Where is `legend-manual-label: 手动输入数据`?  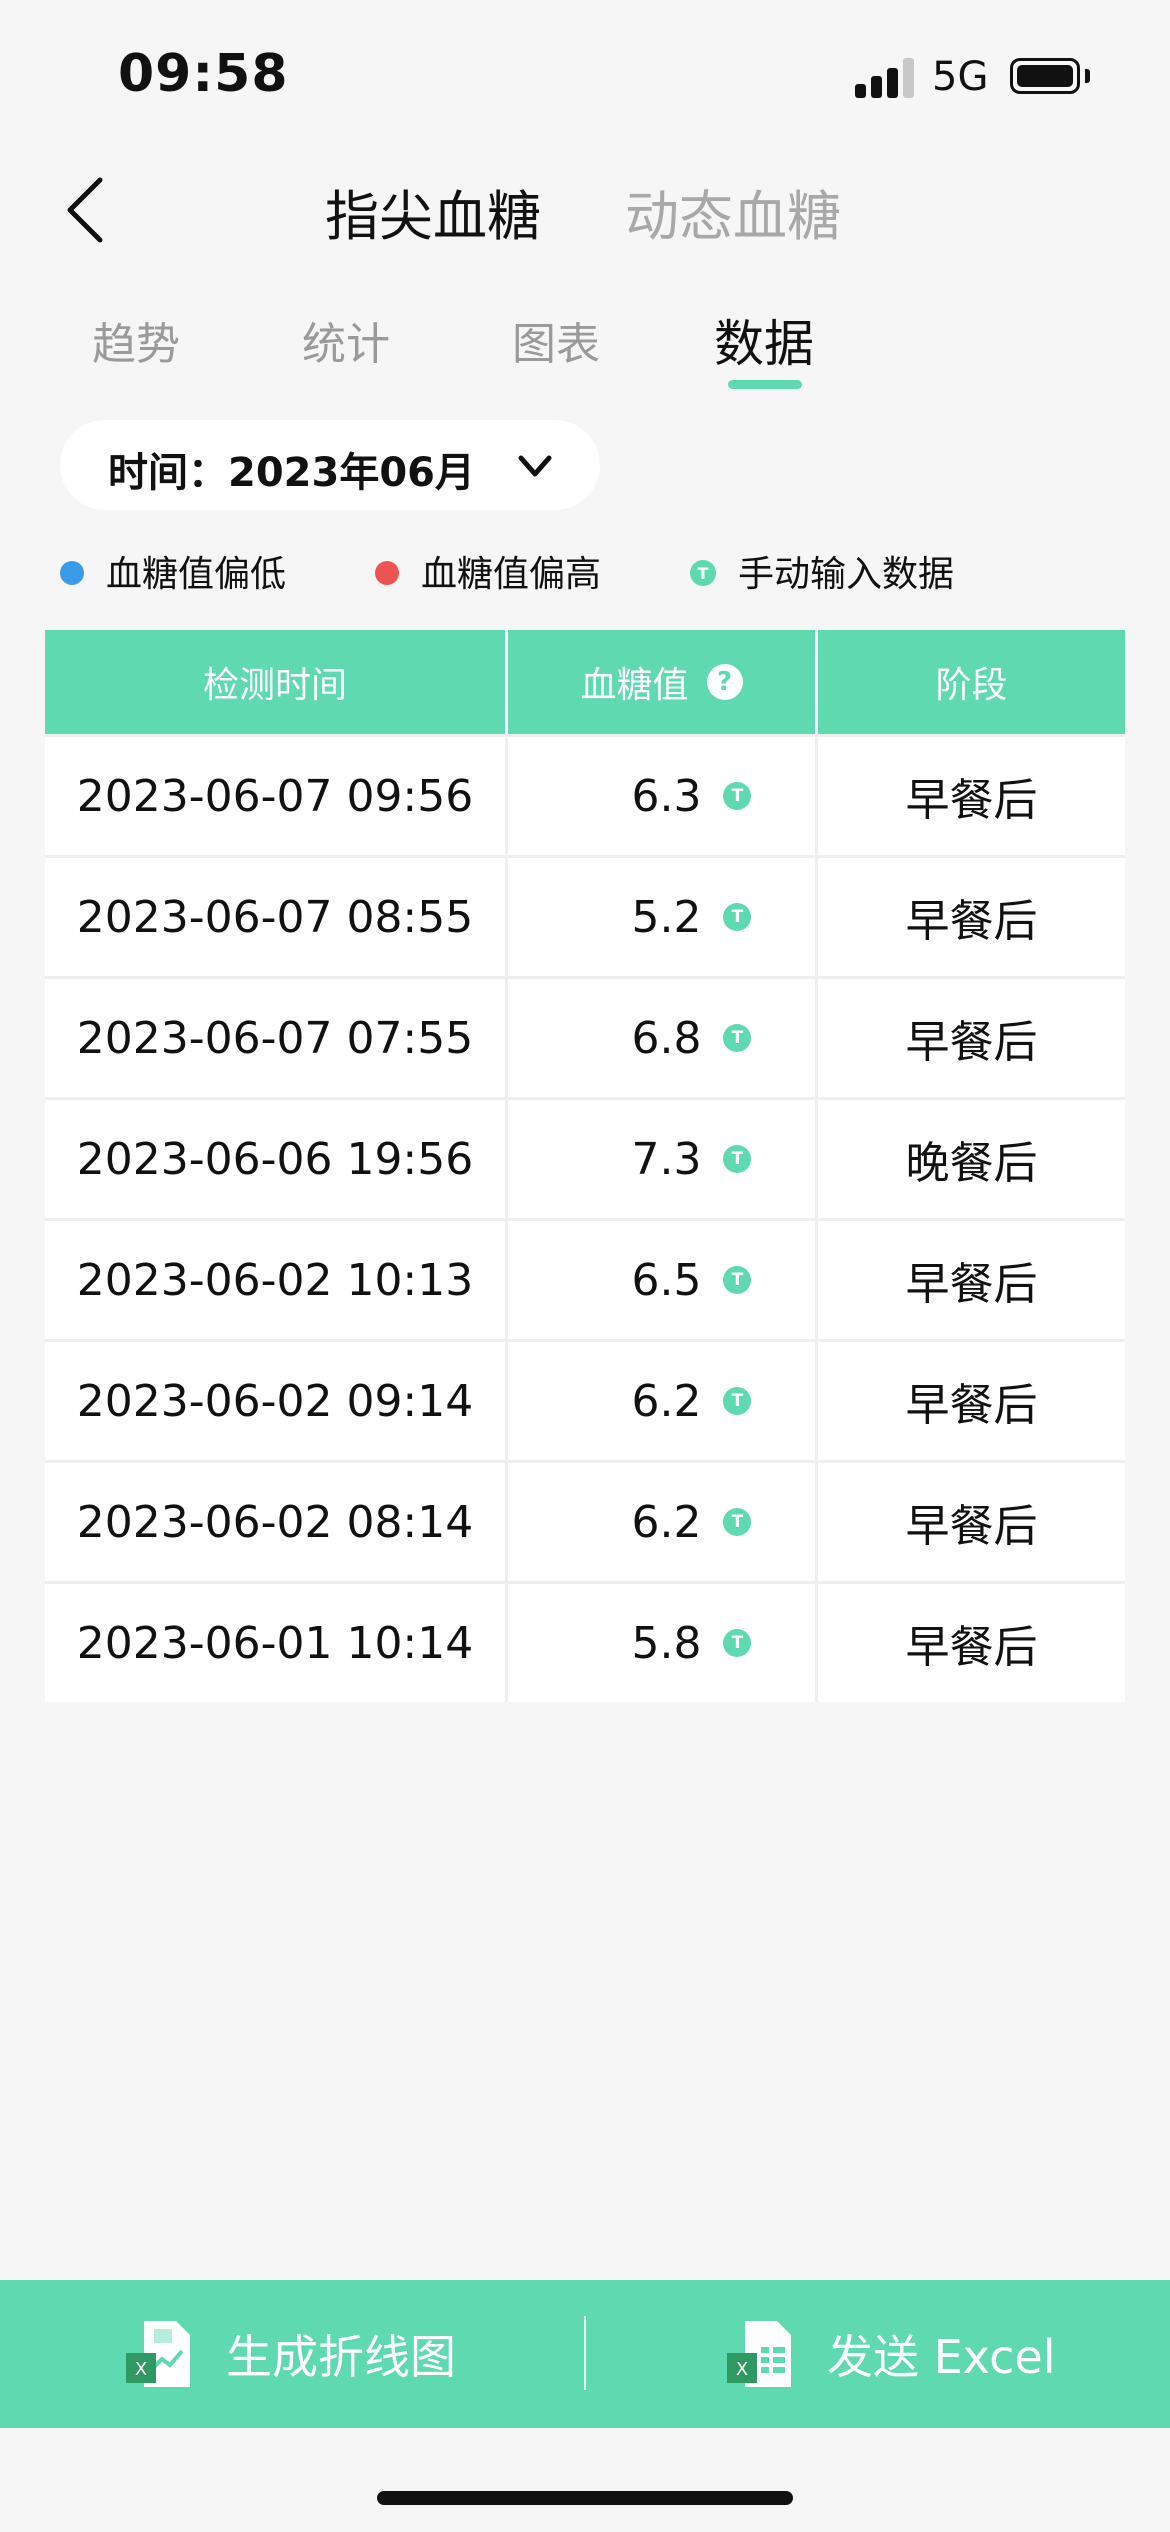 legend-manual-label: 手动输入数据 is located at coordinates (846, 574).